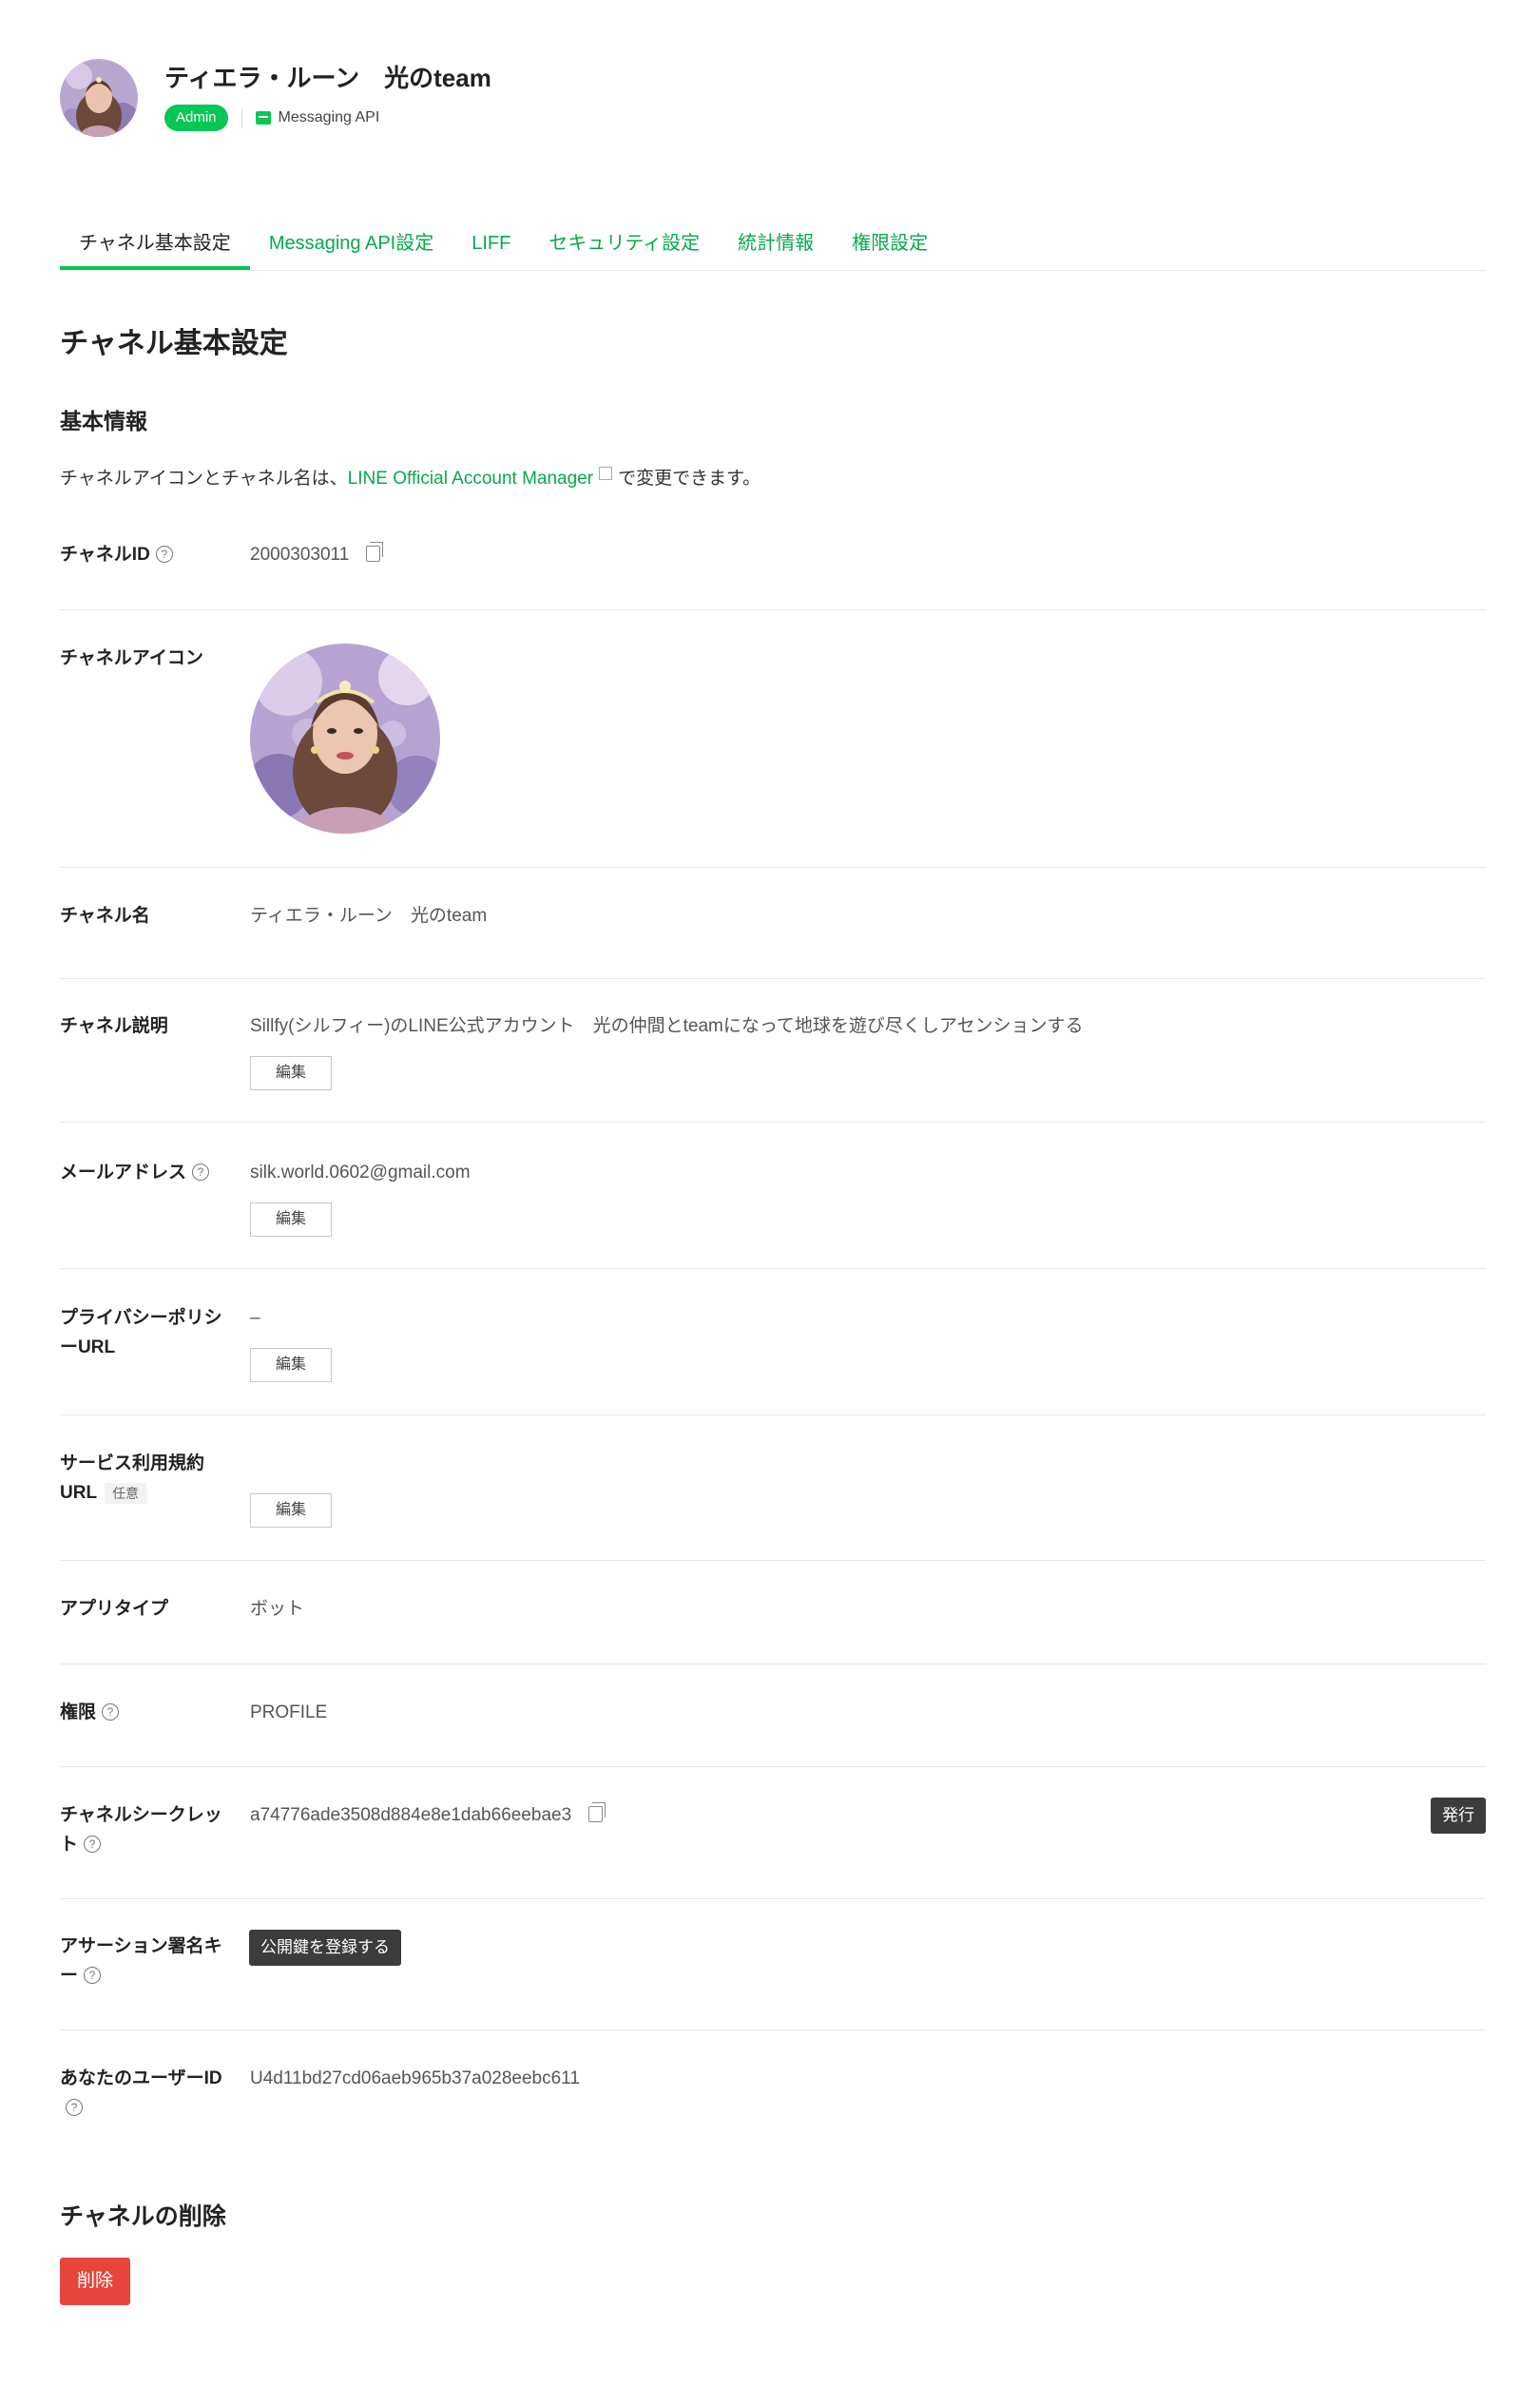 The height and width of the screenshot is (2404, 1540). What do you see at coordinates (624, 244) in the screenshot?
I see `tab-security: セキュリティ設定` at bounding box center [624, 244].